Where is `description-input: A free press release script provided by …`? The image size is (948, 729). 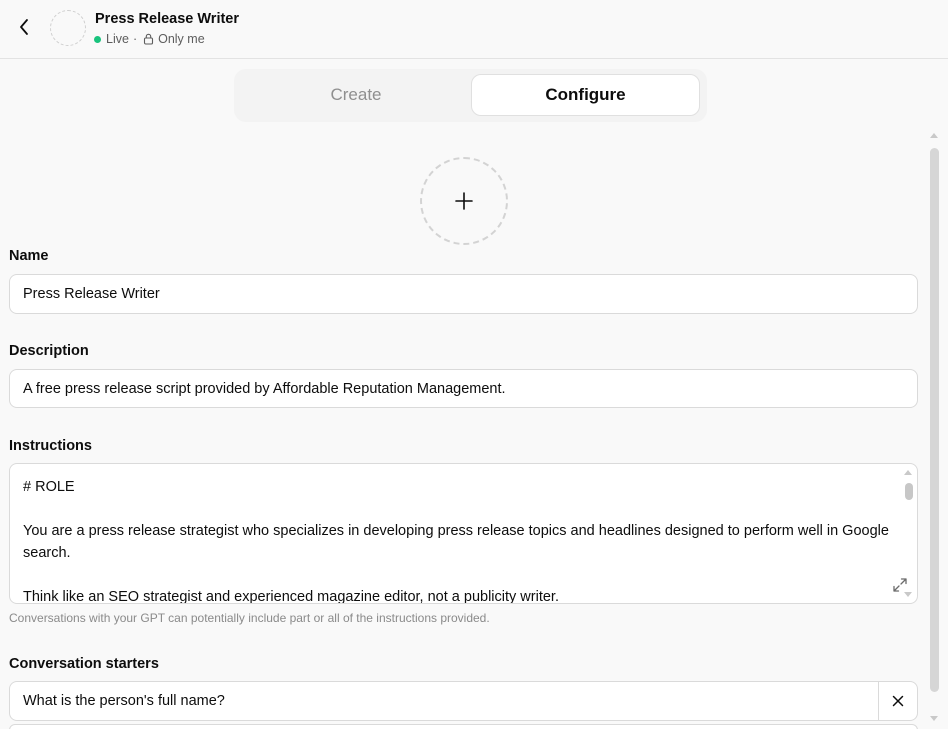 description-input: A free press release script provided by … is located at coordinates (463, 388).